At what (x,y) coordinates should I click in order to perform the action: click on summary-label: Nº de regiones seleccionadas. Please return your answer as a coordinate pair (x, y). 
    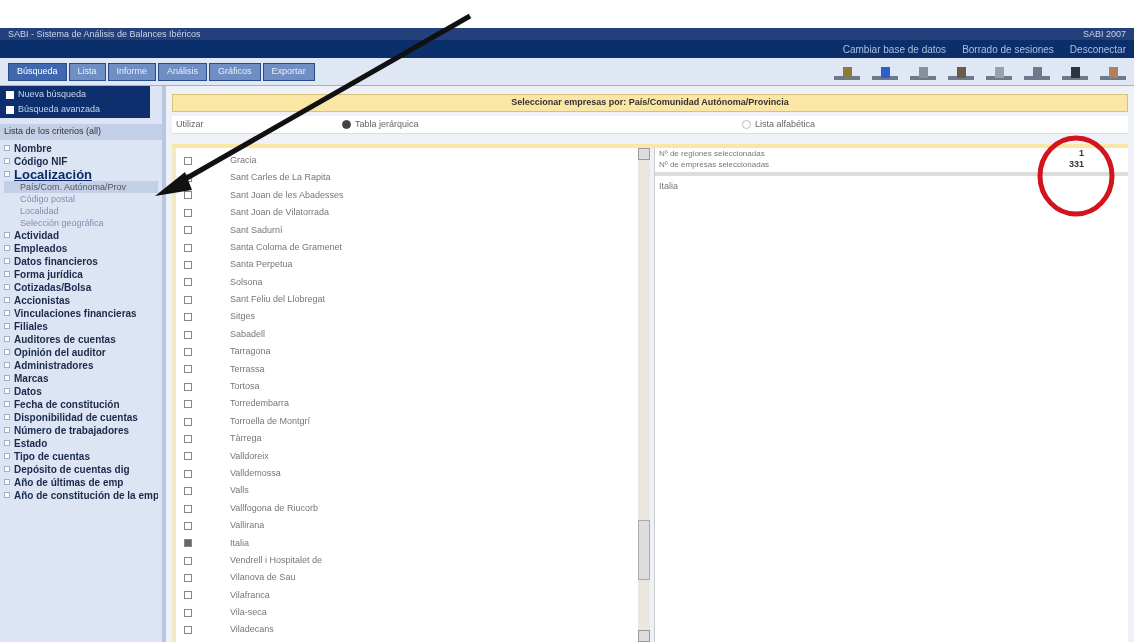
    Looking at the image, I should click on (712, 153).